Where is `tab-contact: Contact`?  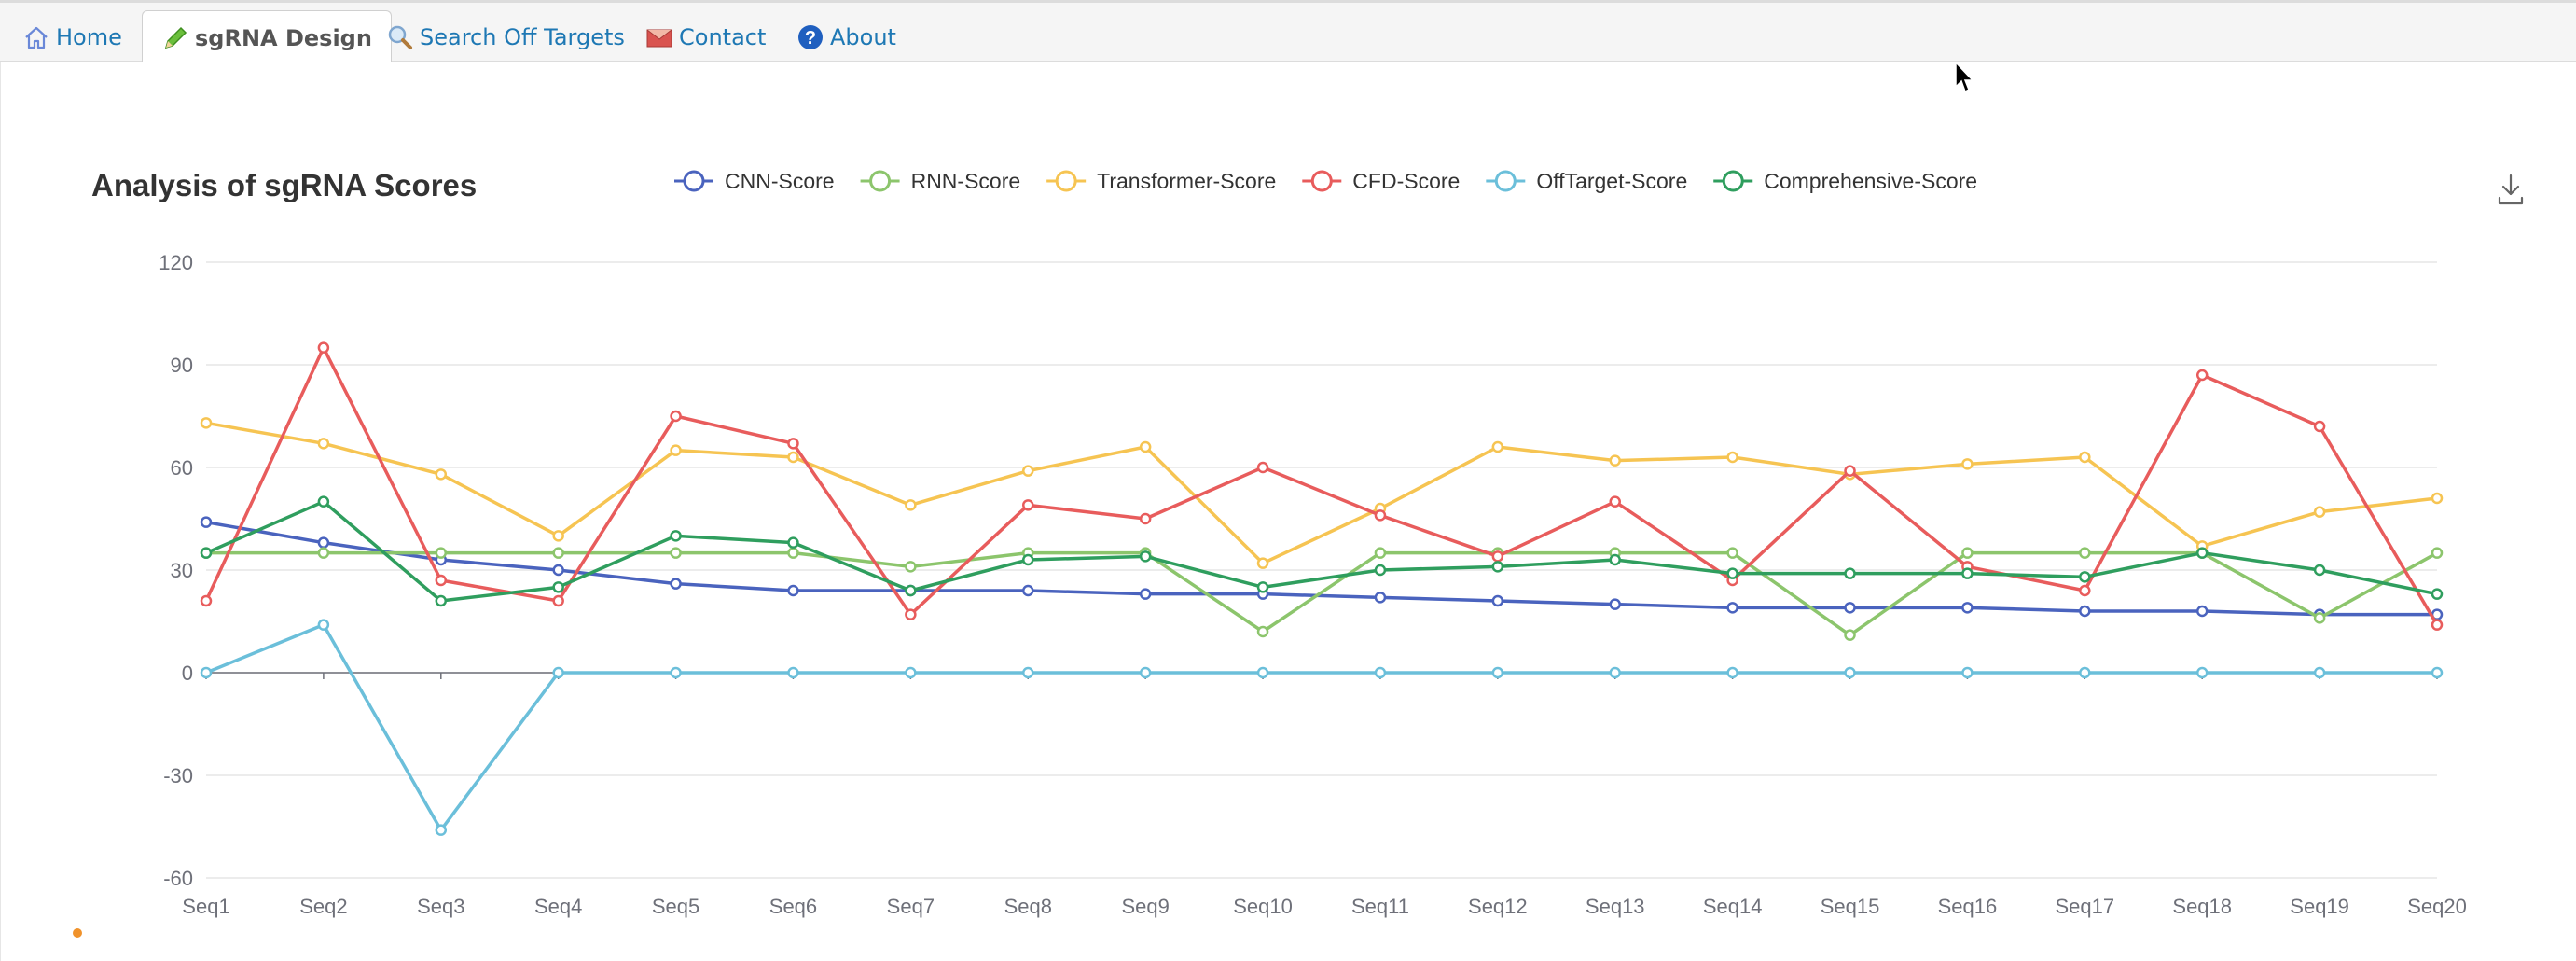 tab-contact: Contact is located at coordinates (705, 37).